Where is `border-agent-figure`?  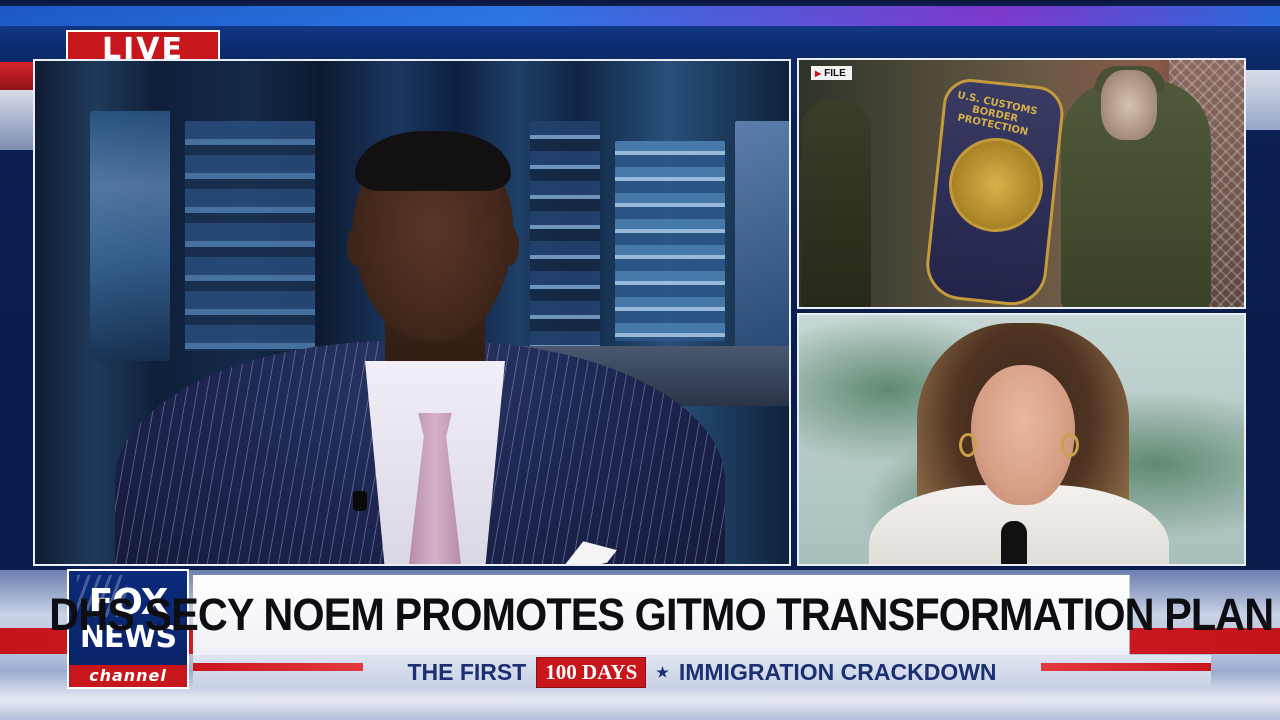
border-agent-figure is located at coordinates (836, 203).